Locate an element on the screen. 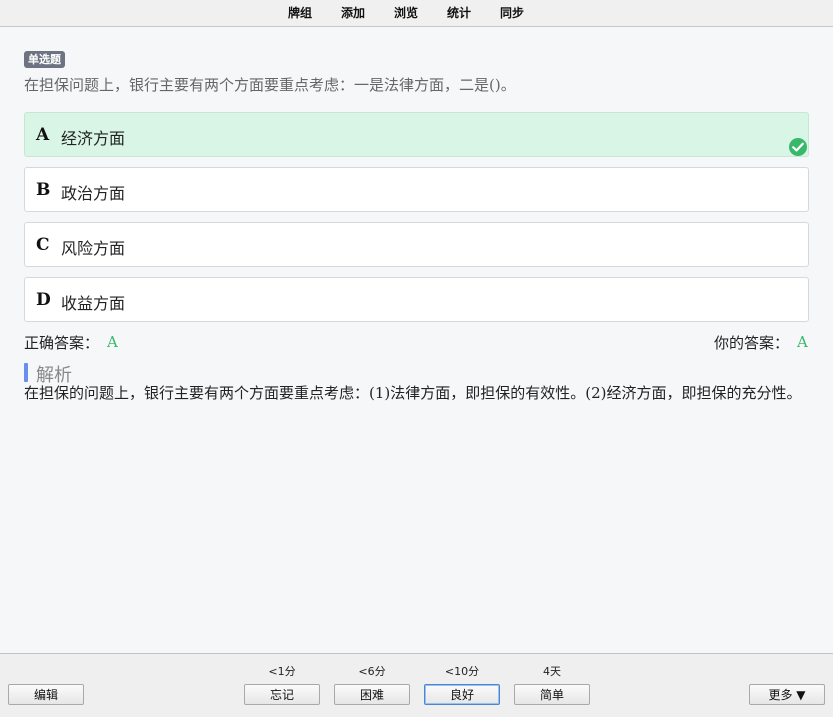 The height and width of the screenshot is (717, 833). option-letter: B is located at coordinates (43, 190).